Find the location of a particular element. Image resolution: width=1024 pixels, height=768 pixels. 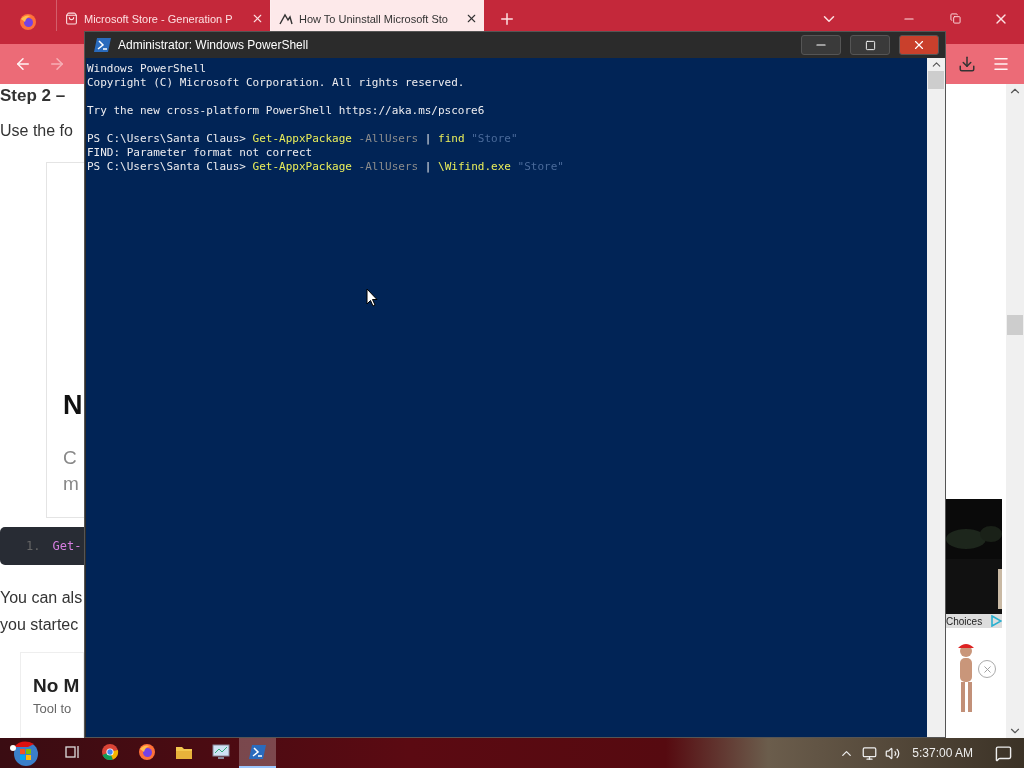

maximize-button is located at coordinates (870, 45).